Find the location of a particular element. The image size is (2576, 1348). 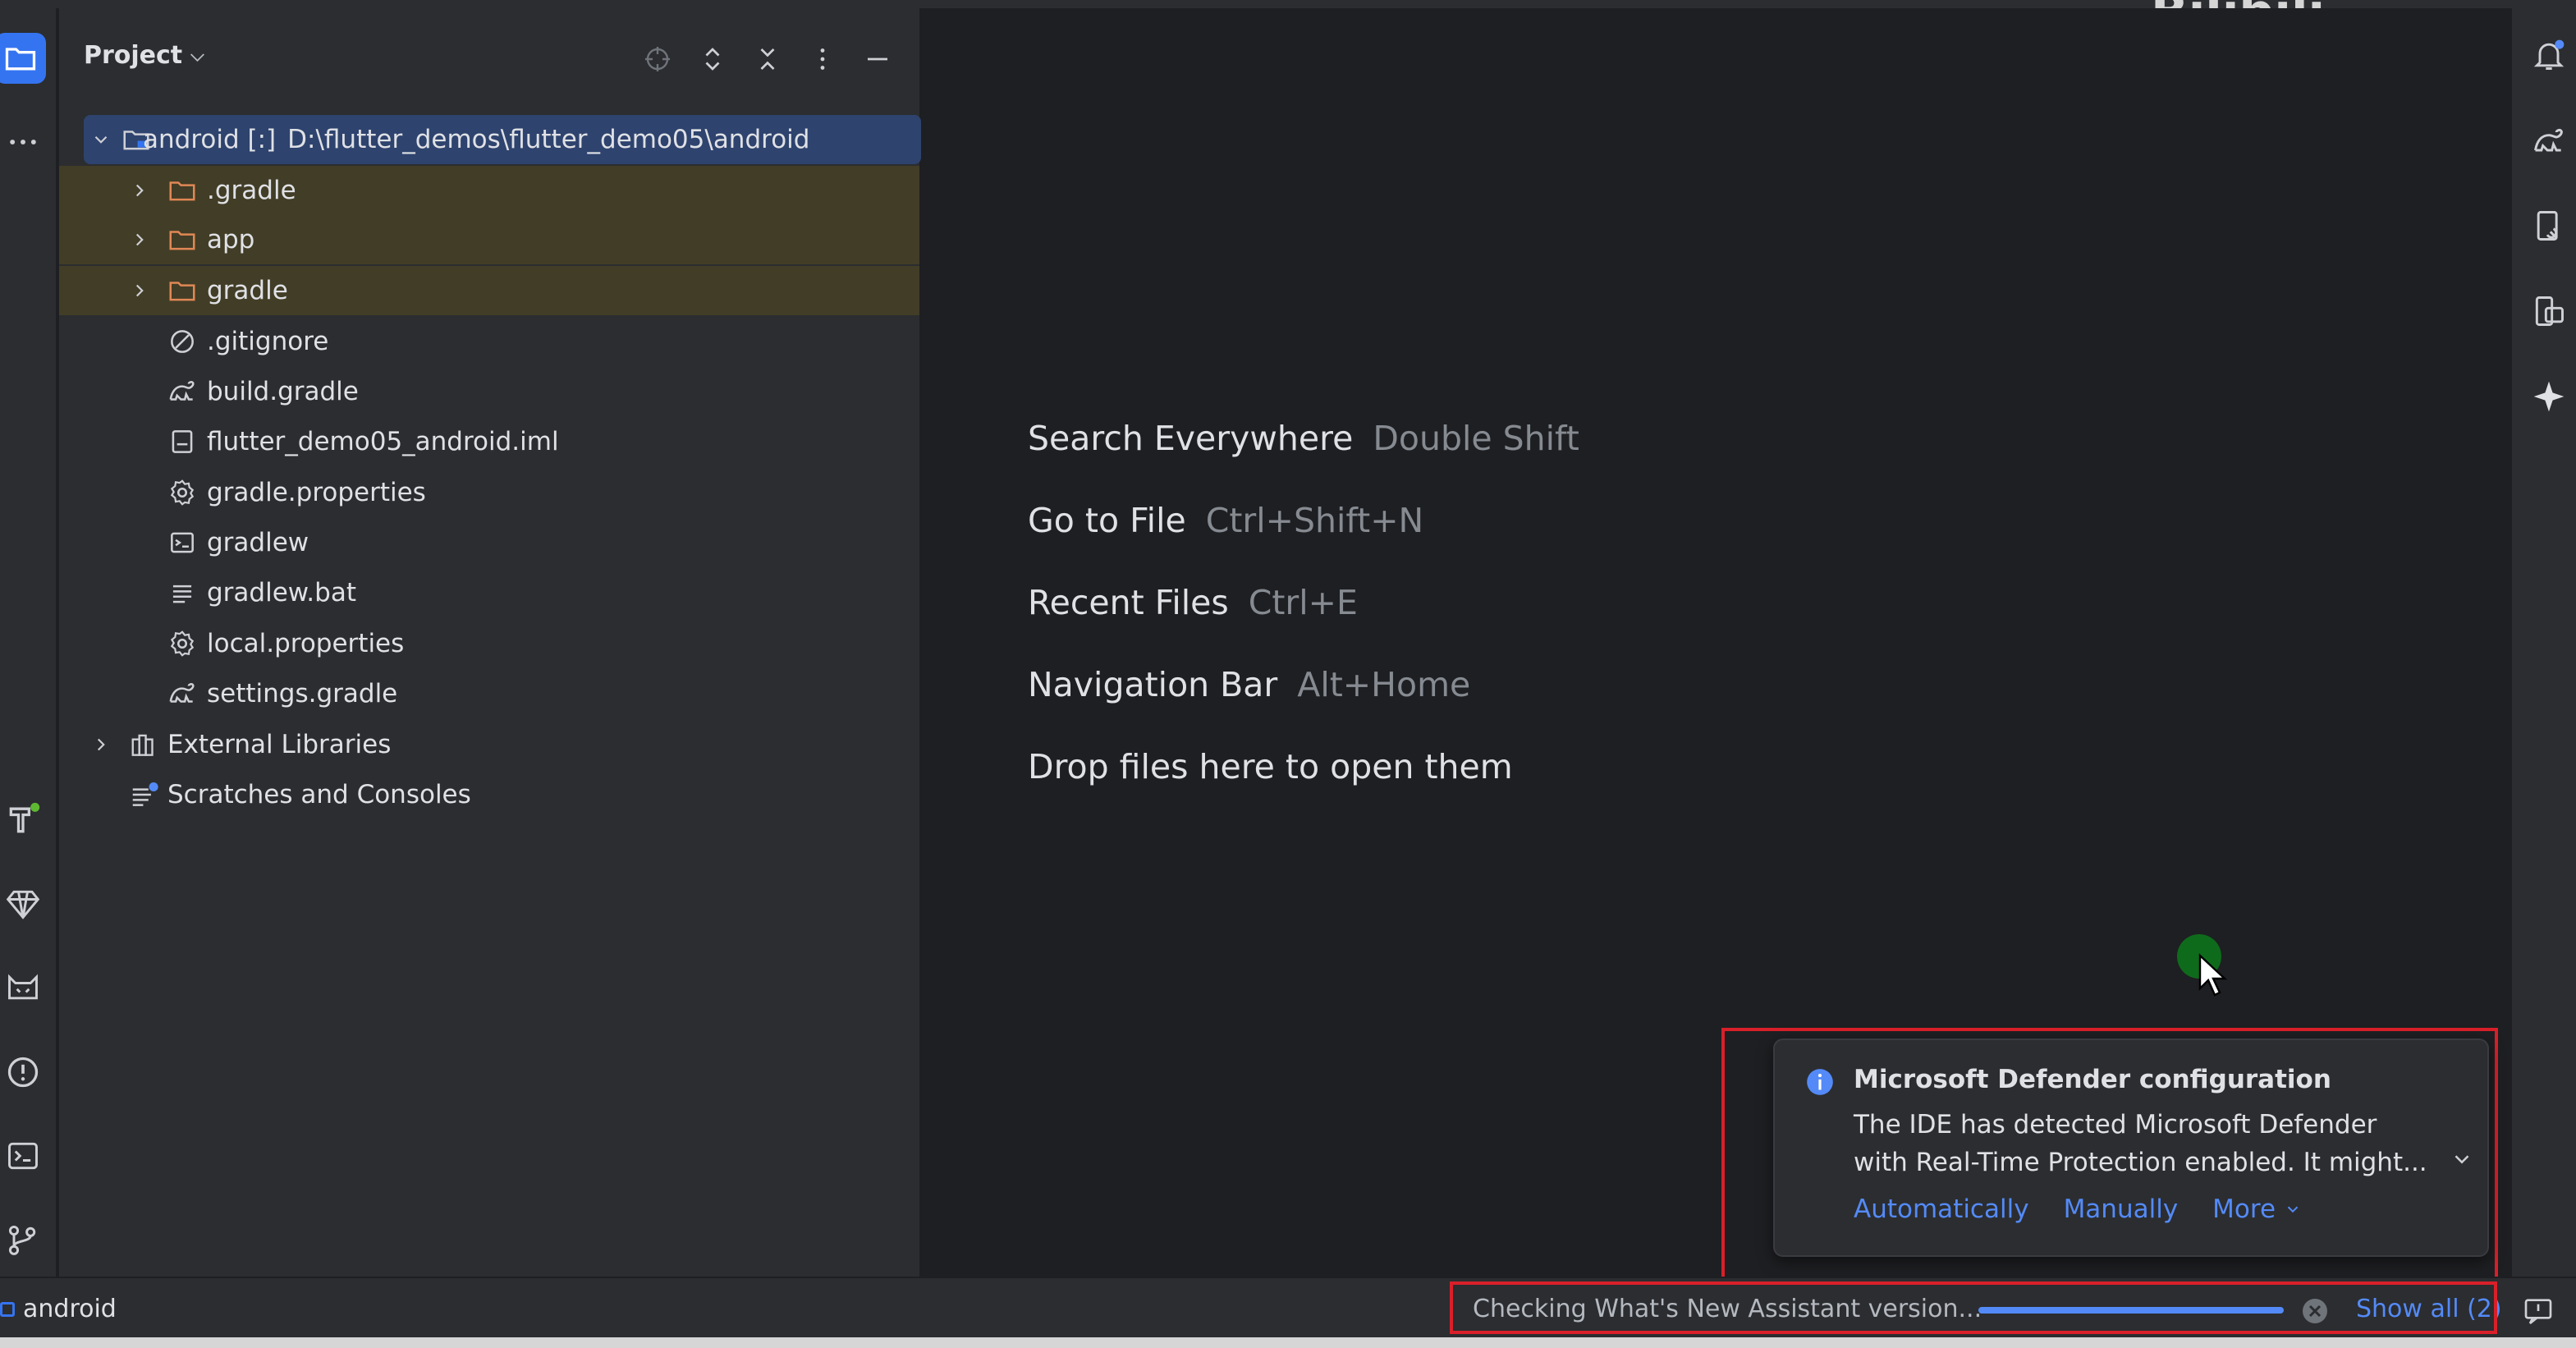

tree-item-name: android [:] is located at coordinates (210, 139).